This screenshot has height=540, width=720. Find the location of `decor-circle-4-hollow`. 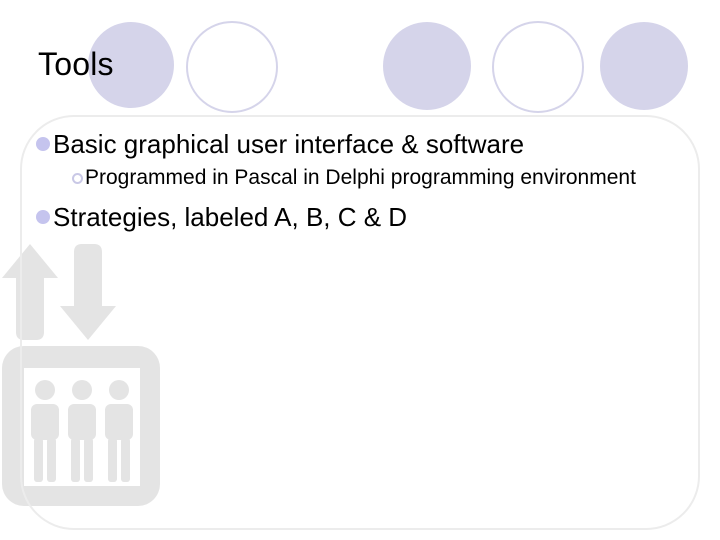

decor-circle-4-hollow is located at coordinates (538, 67).